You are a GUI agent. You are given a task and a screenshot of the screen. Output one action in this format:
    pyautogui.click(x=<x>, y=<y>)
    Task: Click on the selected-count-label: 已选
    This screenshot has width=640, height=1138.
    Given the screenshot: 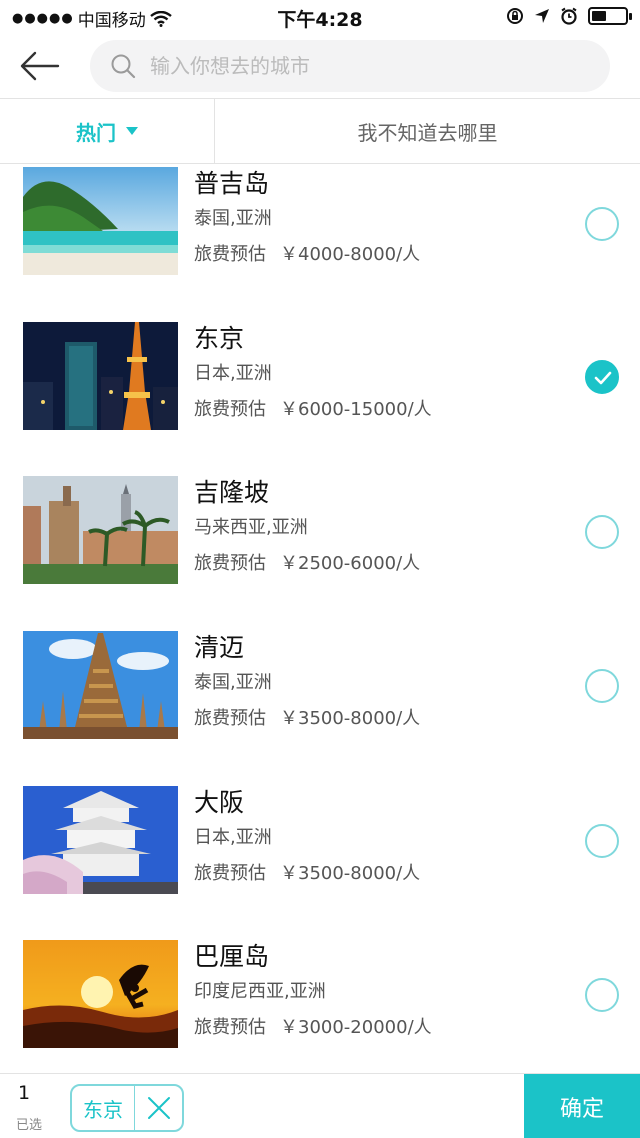 What is the action you would take?
    pyautogui.click(x=29, y=1125)
    